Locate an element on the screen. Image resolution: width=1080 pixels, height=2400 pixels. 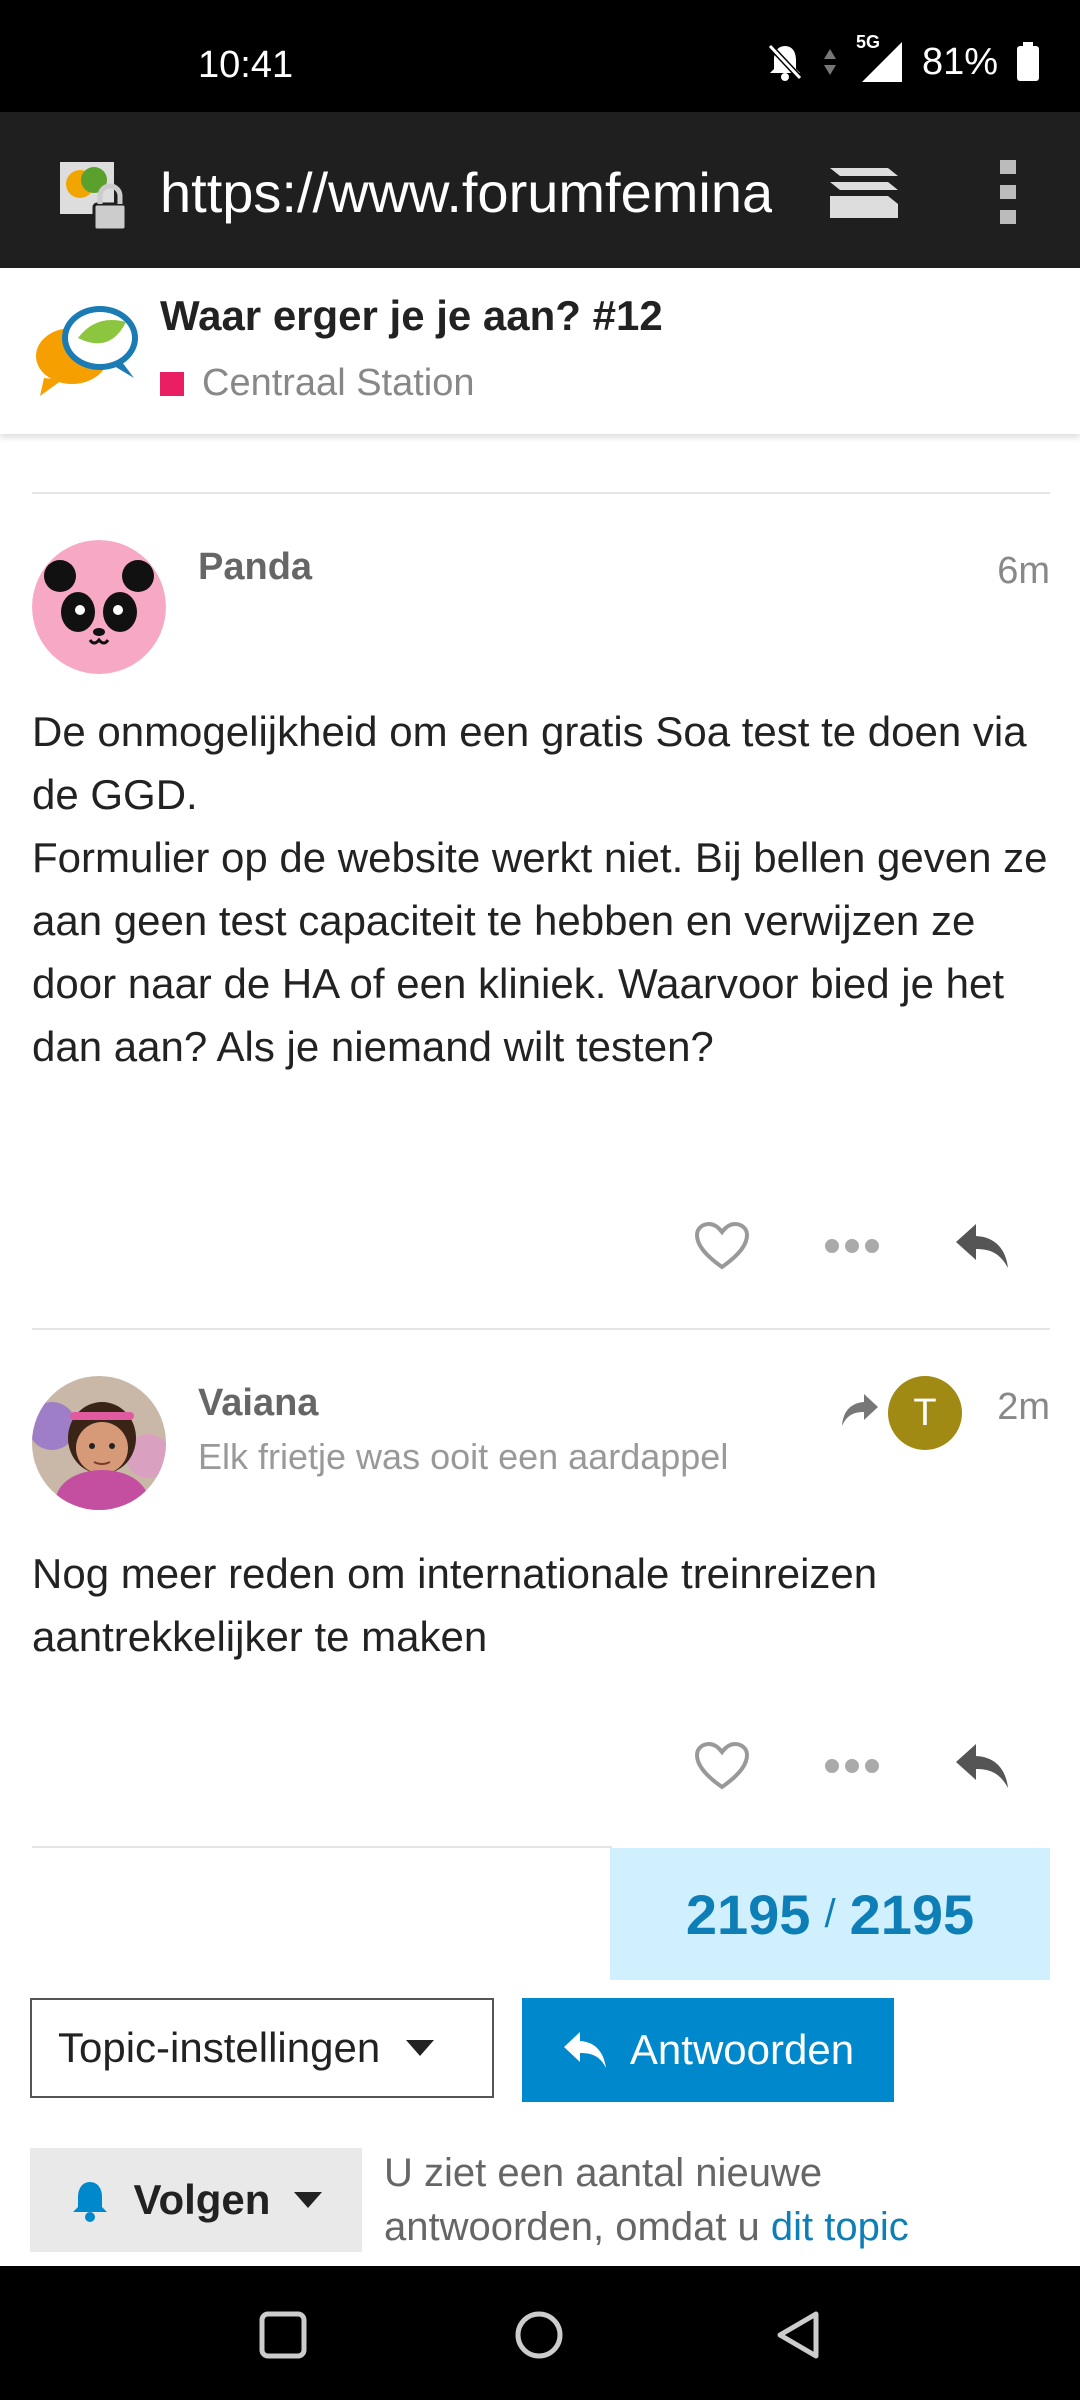
reply-button: Antwoorden is located at coordinates (708, 2050).